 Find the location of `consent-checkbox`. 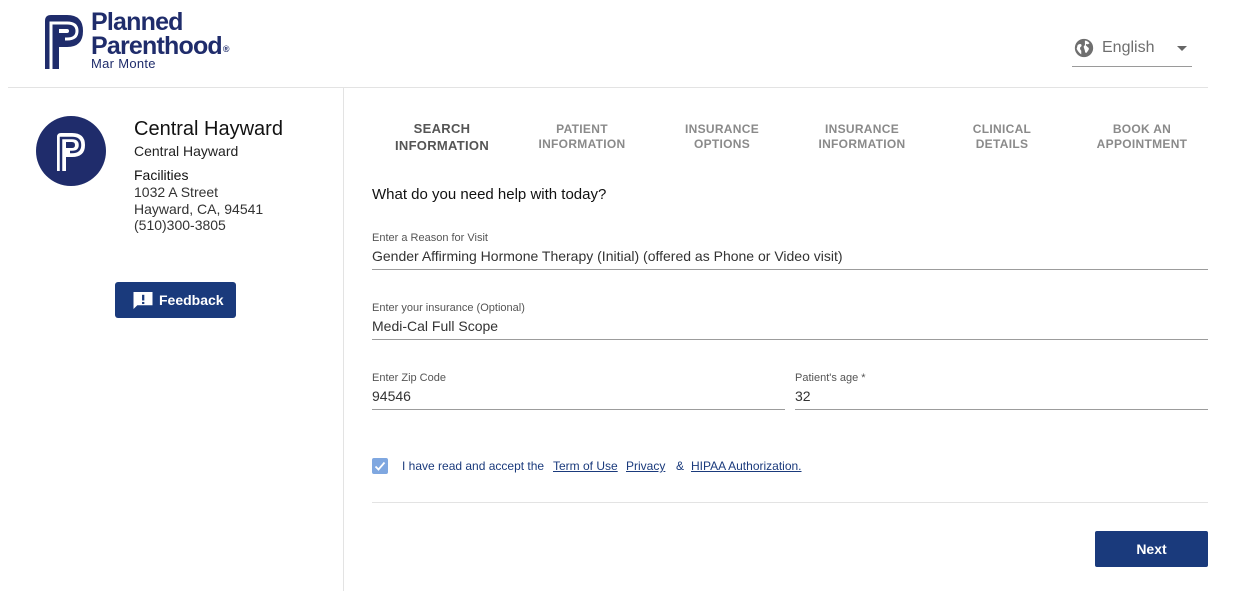

consent-checkbox is located at coordinates (380, 466).